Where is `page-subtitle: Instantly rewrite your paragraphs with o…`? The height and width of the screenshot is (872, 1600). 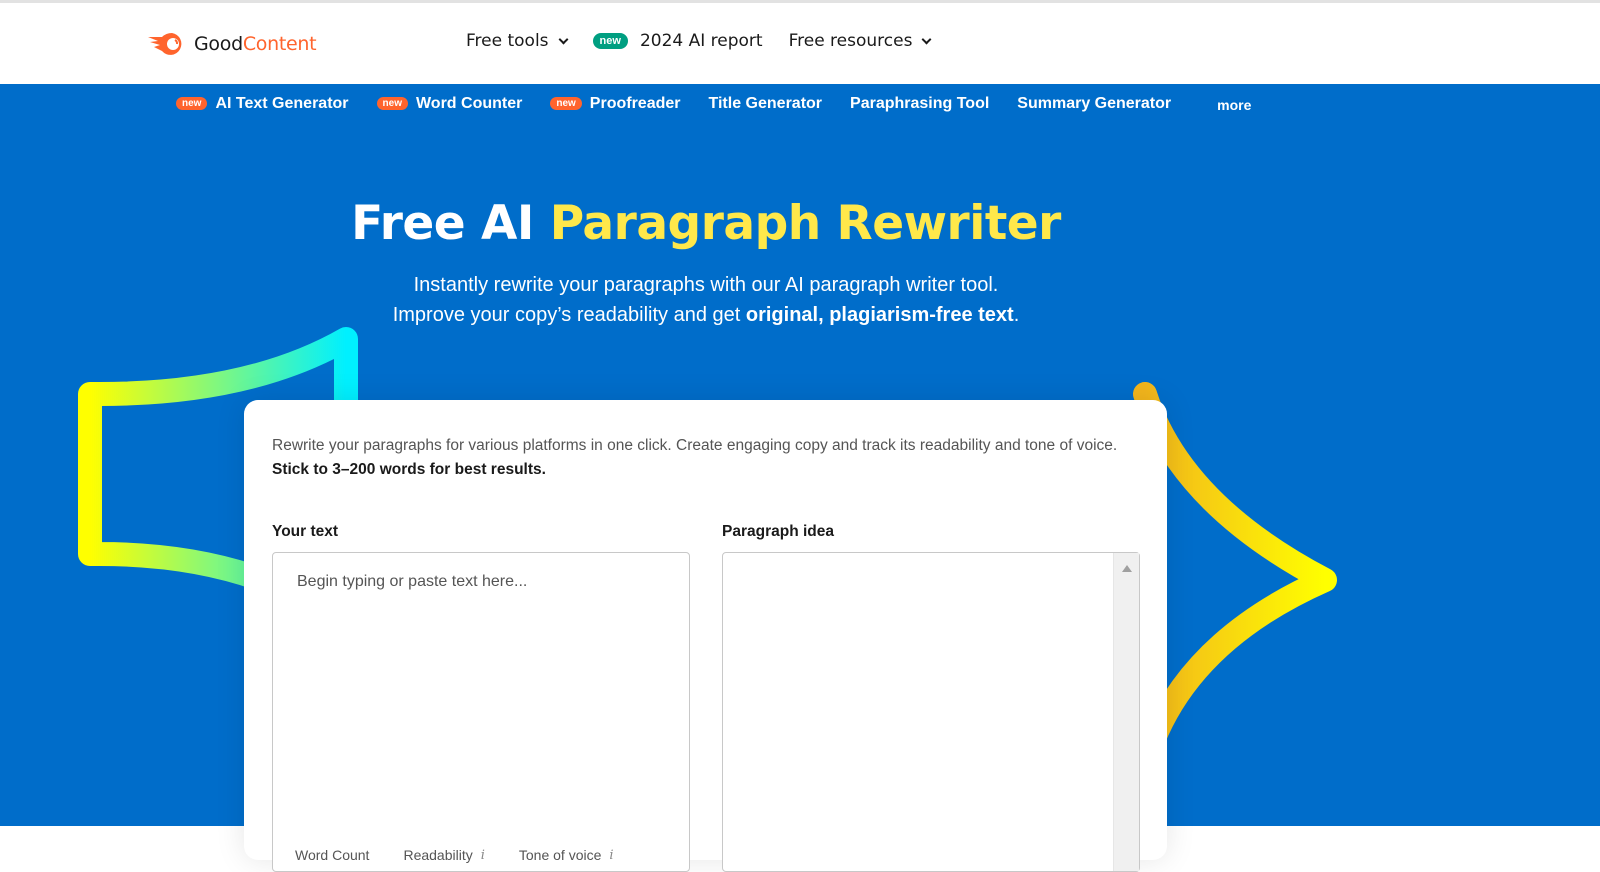
page-subtitle: Instantly rewrite your paragraphs with o… is located at coordinates (706, 300).